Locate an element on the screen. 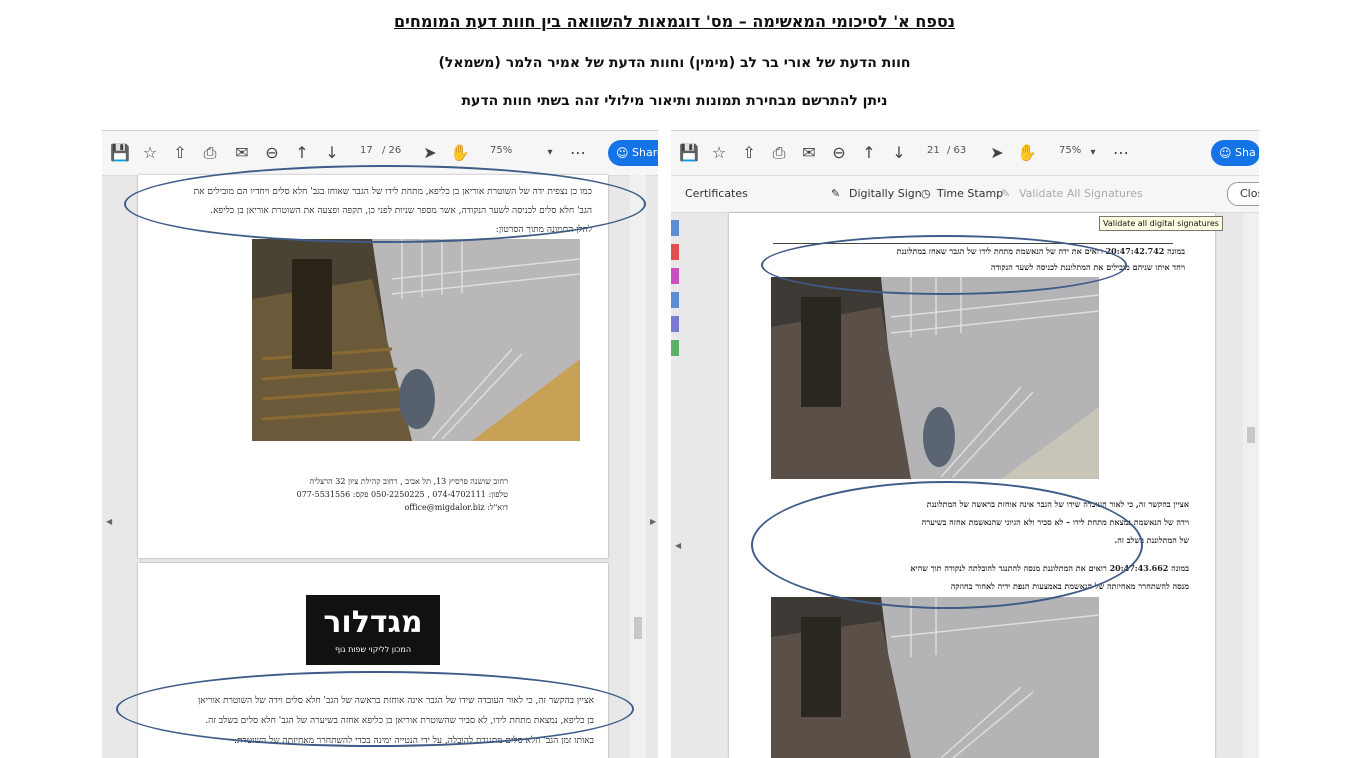  page-total: / 26 is located at coordinates (392, 150).